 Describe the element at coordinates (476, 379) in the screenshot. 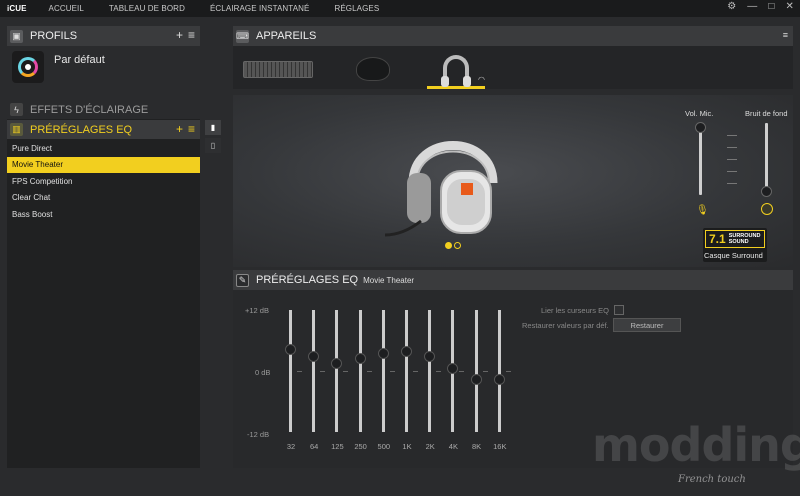

I see `eq-band-knob-8K` at that location.